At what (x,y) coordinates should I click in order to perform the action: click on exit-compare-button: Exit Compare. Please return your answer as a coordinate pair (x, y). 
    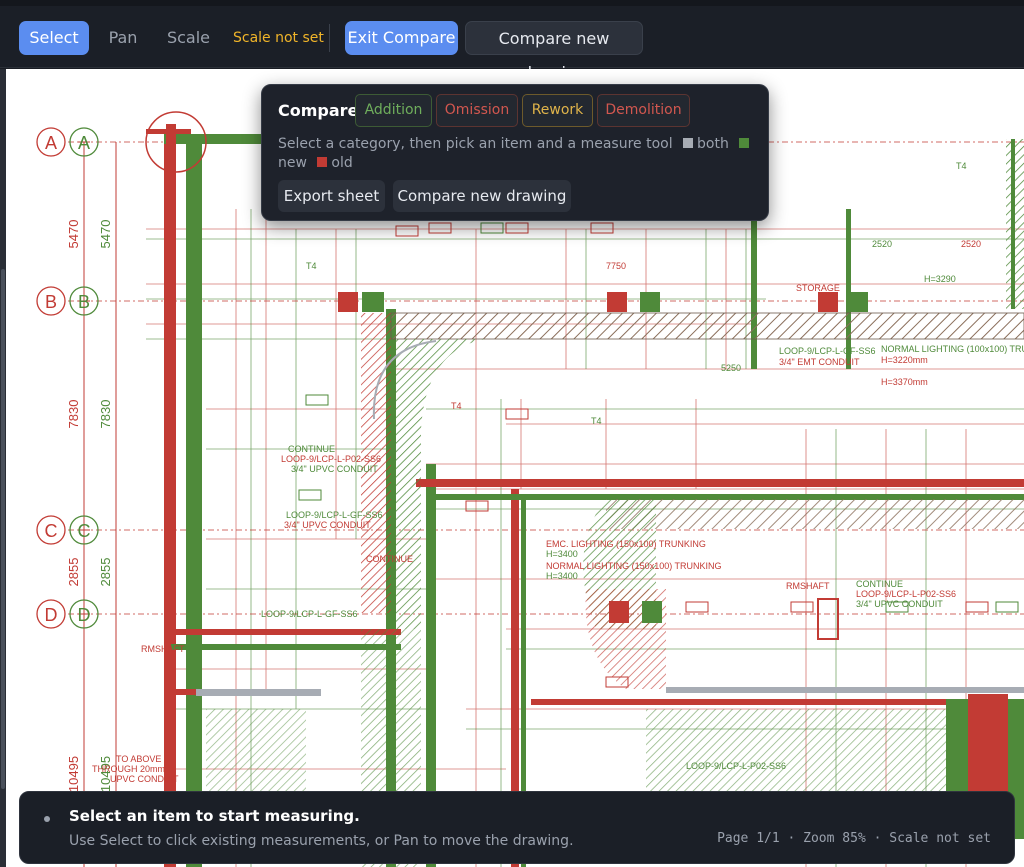
    Looking at the image, I should click on (401, 38).